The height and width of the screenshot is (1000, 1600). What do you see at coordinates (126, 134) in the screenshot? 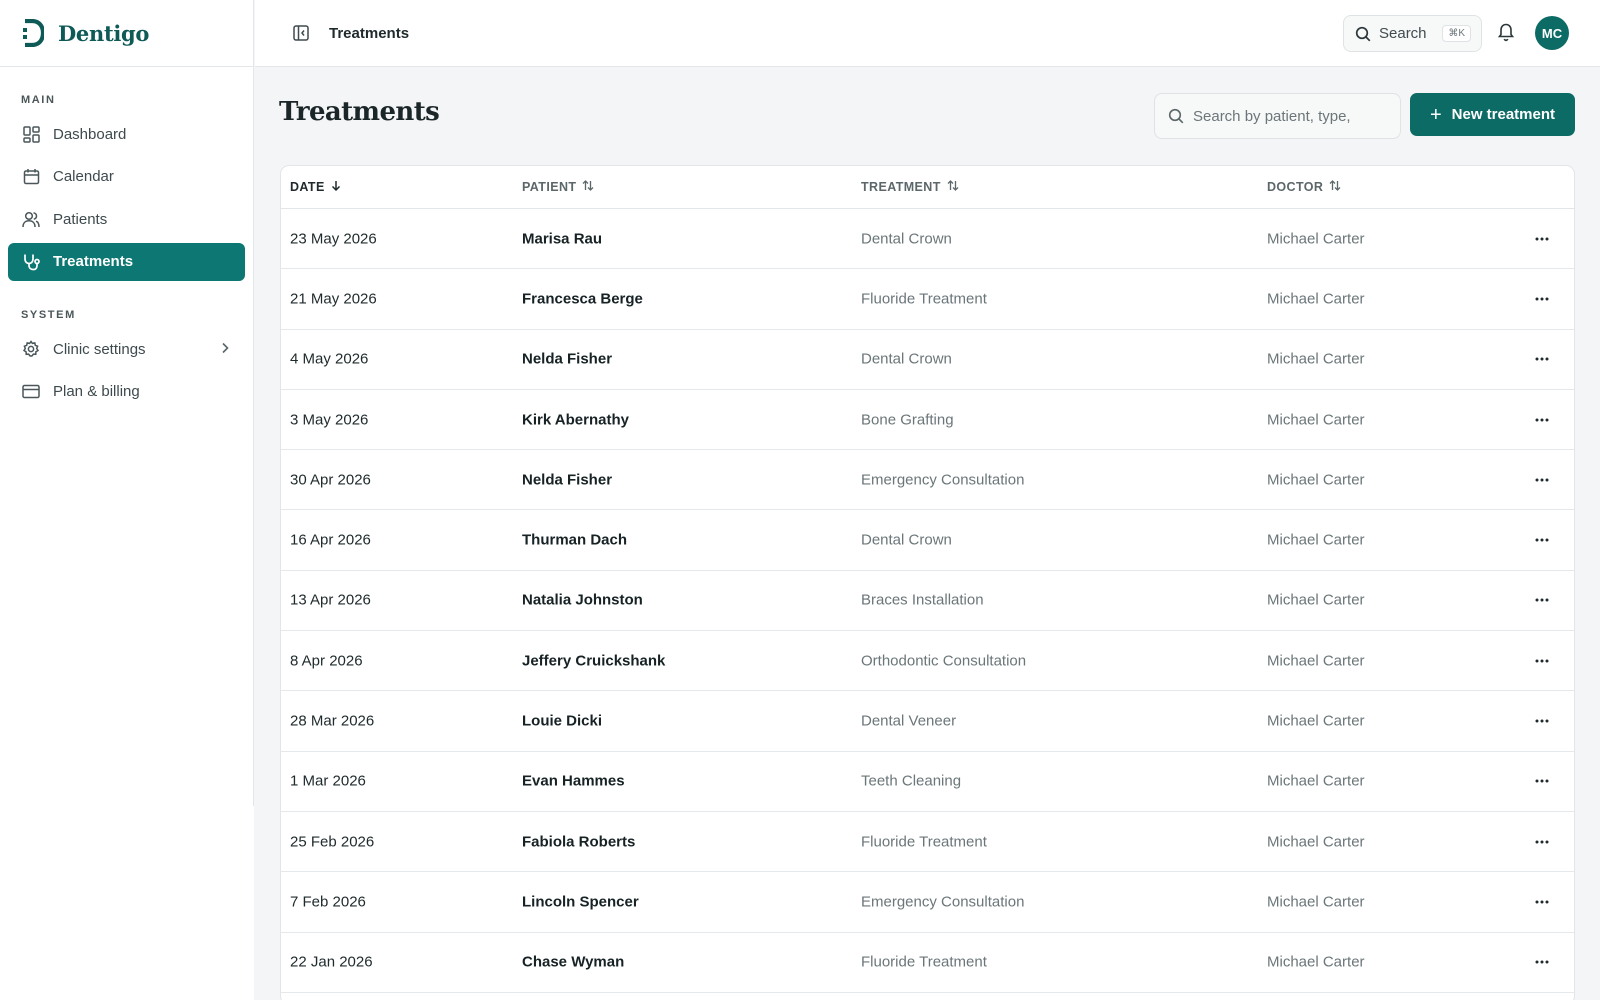
I see `sidebar-item-dashboard: Dashboard` at bounding box center [126, 134].